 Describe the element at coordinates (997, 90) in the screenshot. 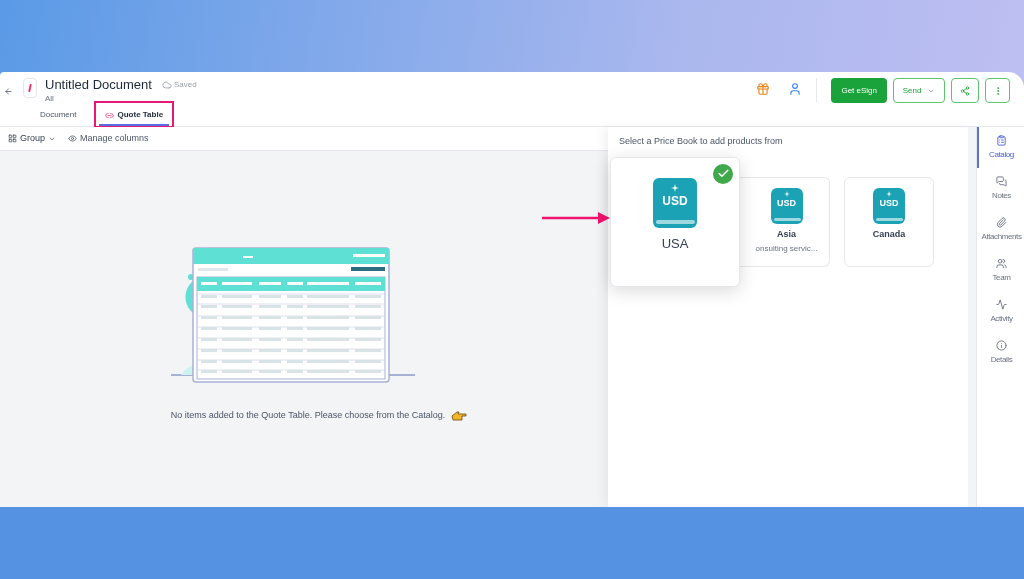

I see `more-button` at that location.